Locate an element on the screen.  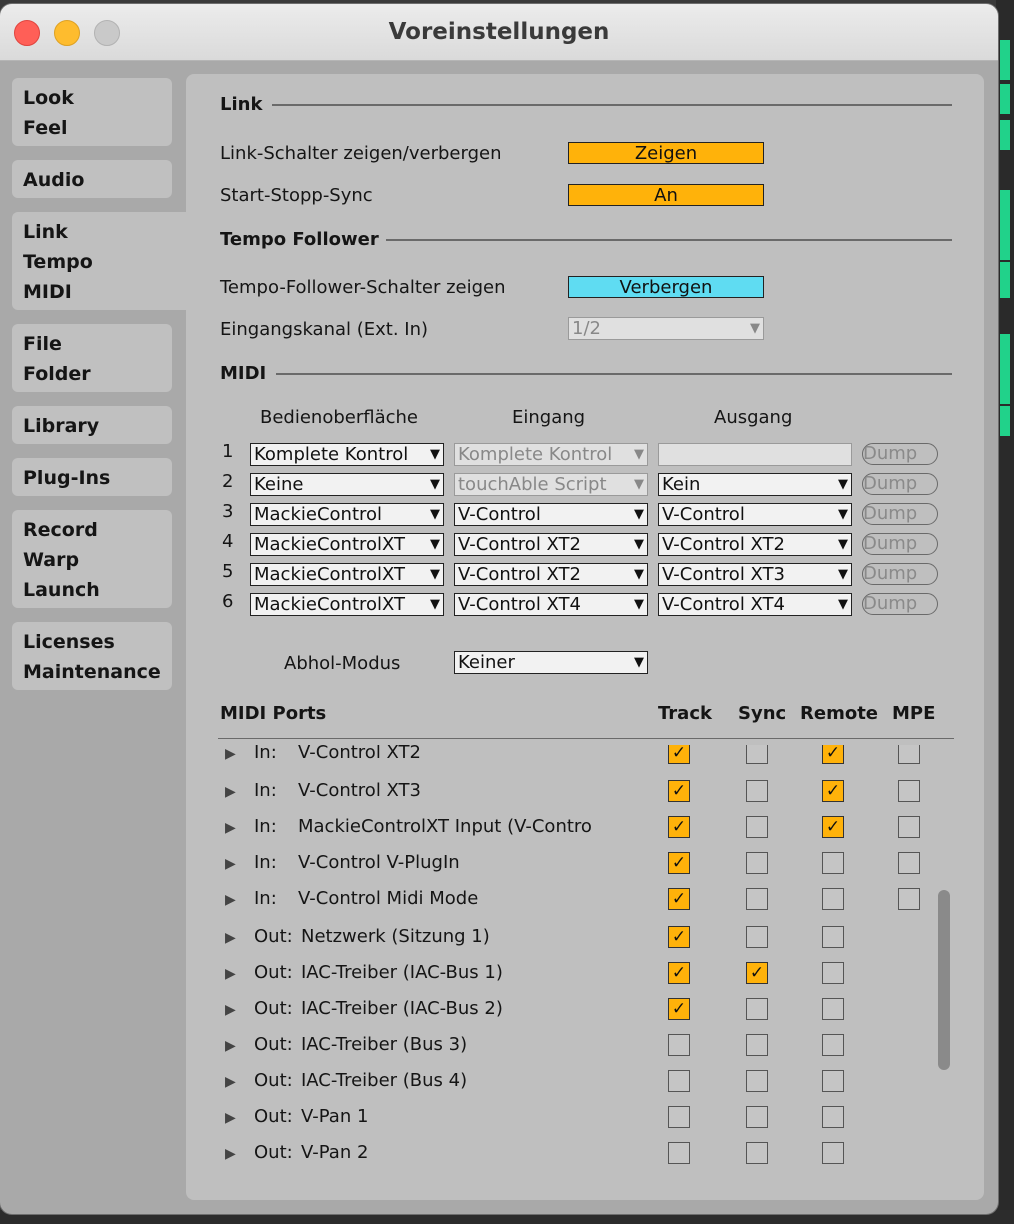
control-surface-dropdown: Komplete Kontrol ▼ is located at coordinates (347, 454).